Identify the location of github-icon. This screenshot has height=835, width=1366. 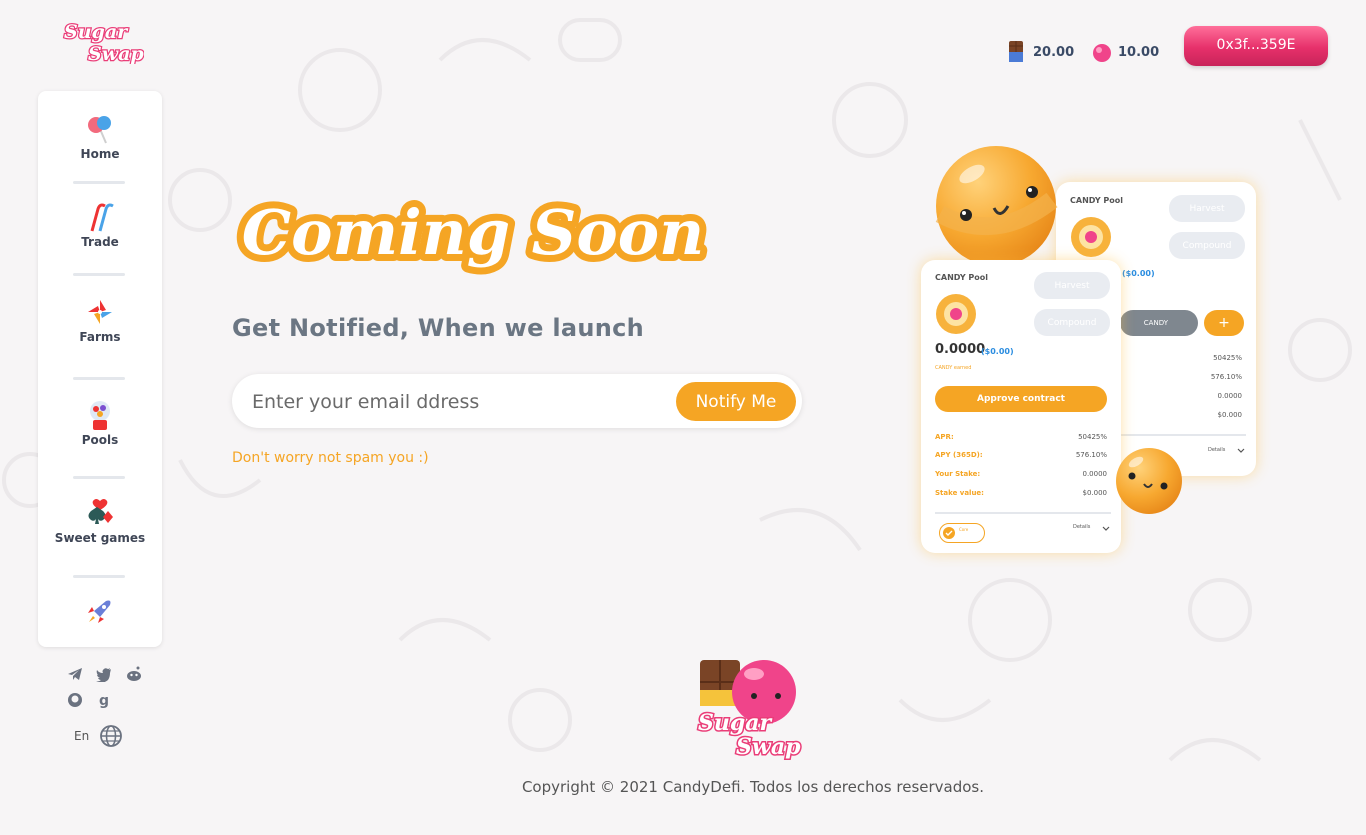
(75, 700).